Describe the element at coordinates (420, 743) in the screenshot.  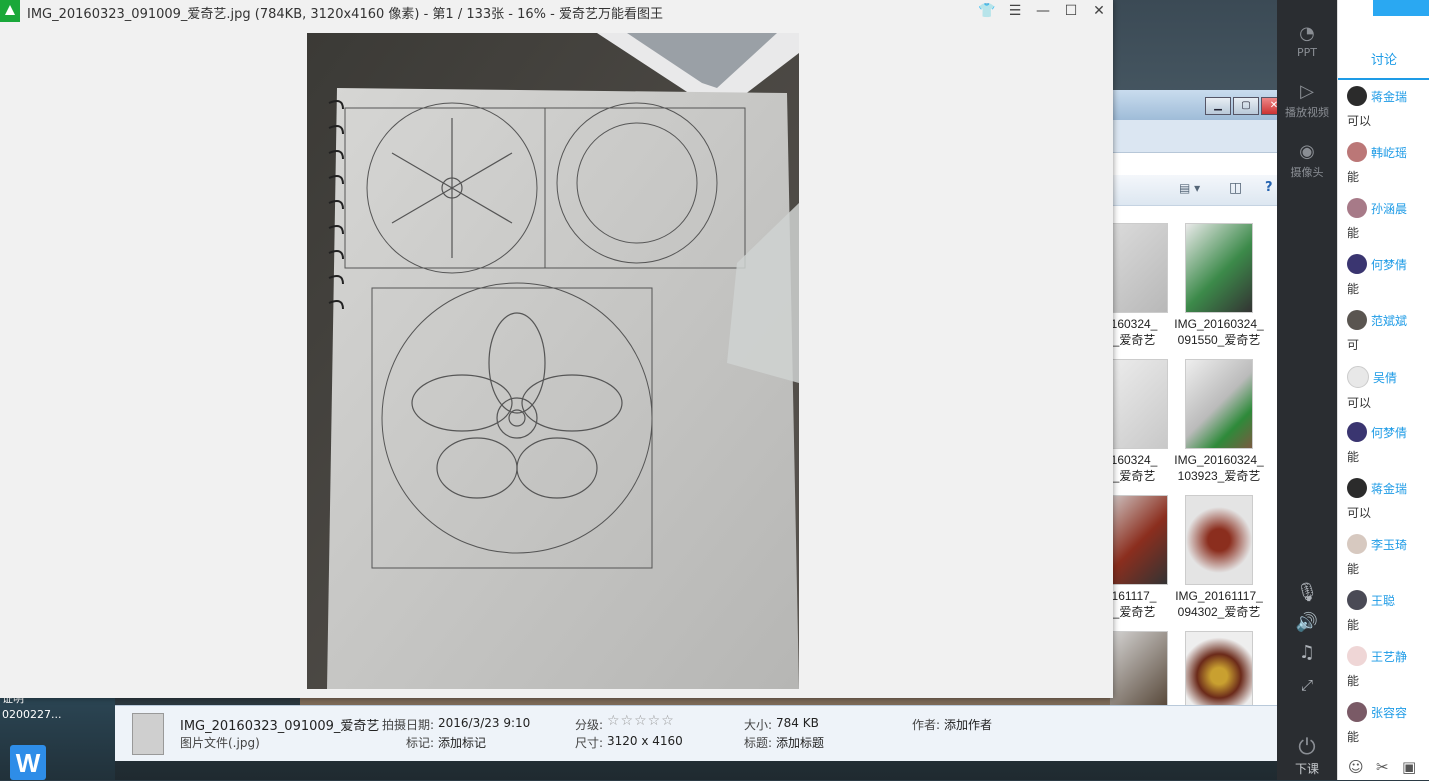
I see `tag-label: 标记:` at that location.